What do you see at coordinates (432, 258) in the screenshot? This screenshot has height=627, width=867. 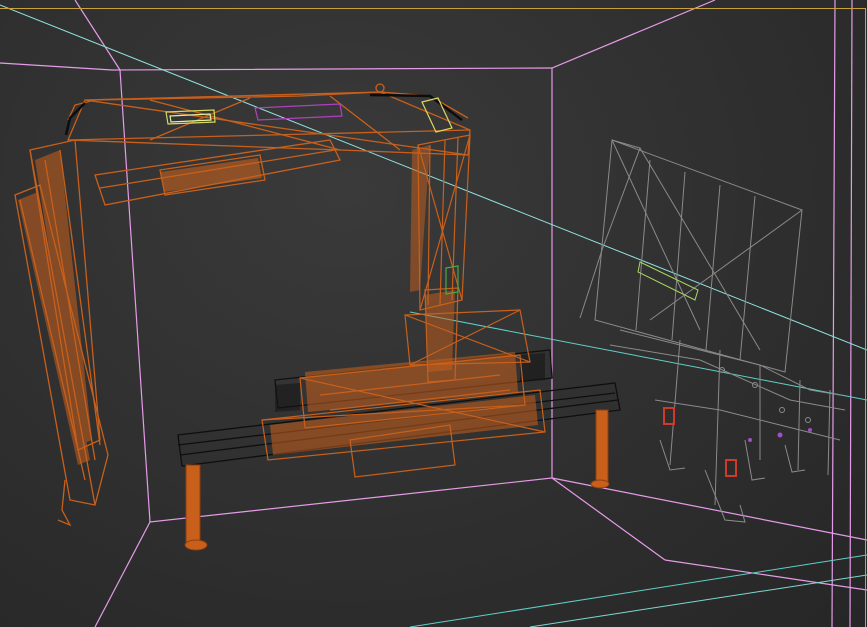 I see `crane-column-fill` at bounding box center [432, 258].